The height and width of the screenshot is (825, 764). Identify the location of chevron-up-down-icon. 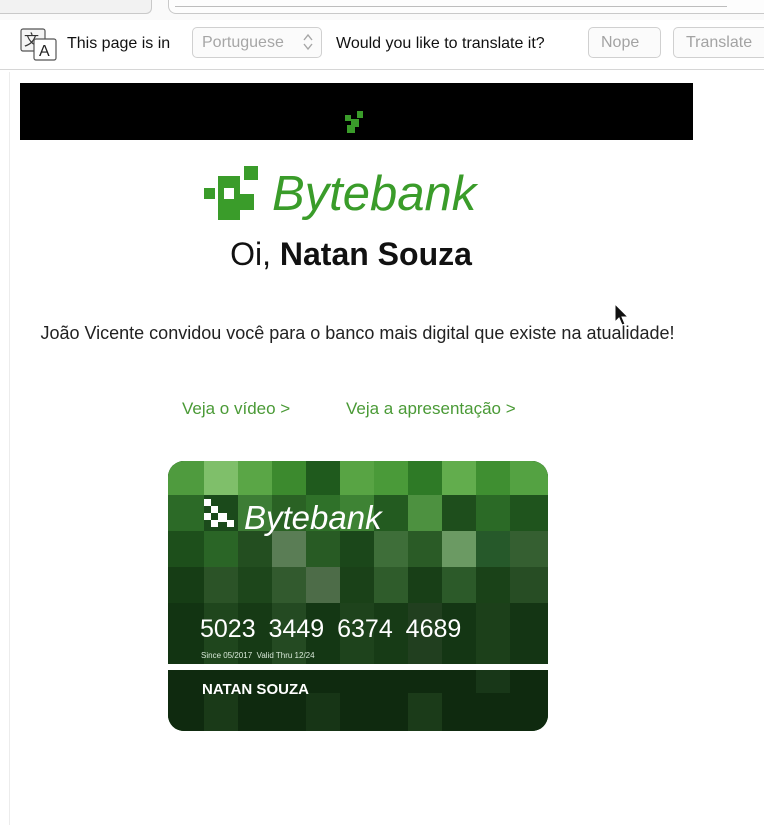
(308, 42).